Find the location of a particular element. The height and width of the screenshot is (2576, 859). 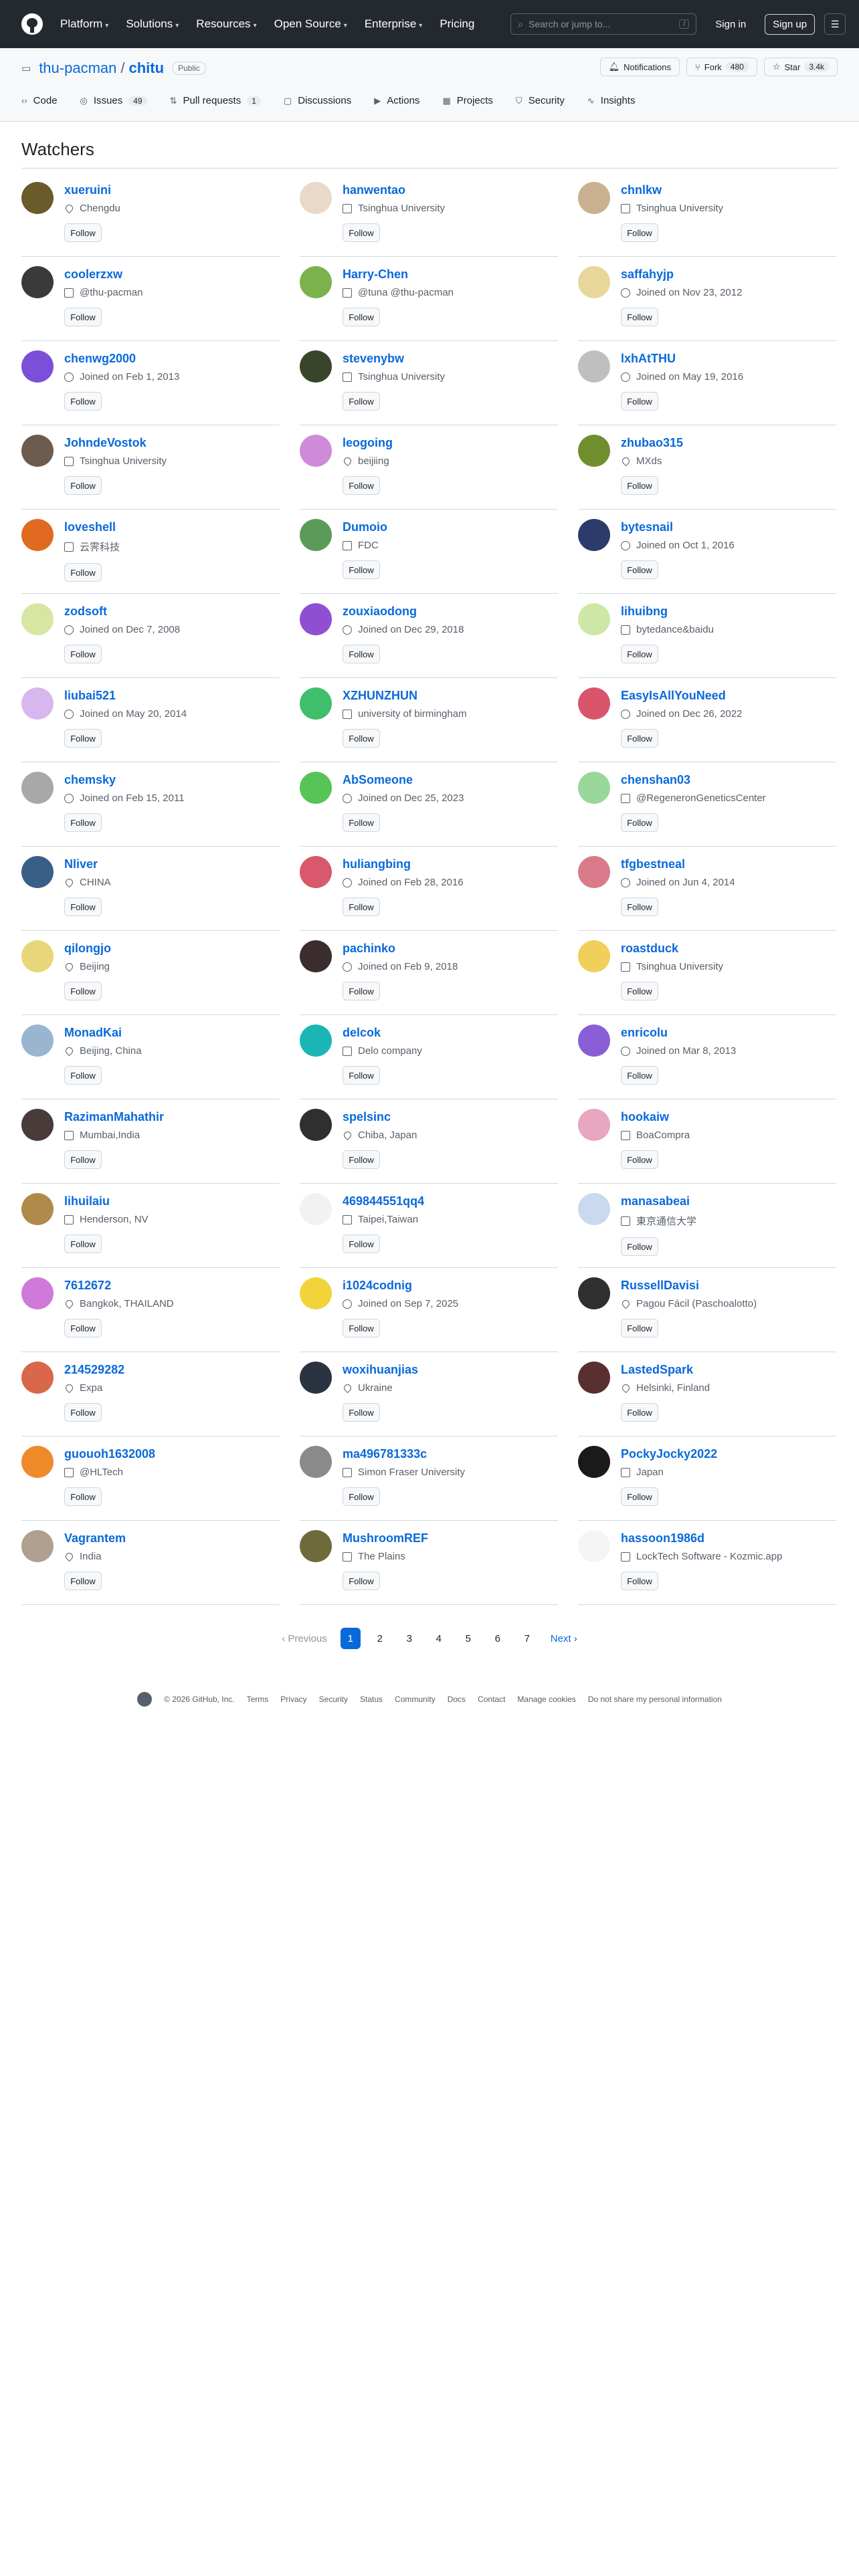

watcher-username-link: XZHUNZHUN is located at coordinates (405, 696).